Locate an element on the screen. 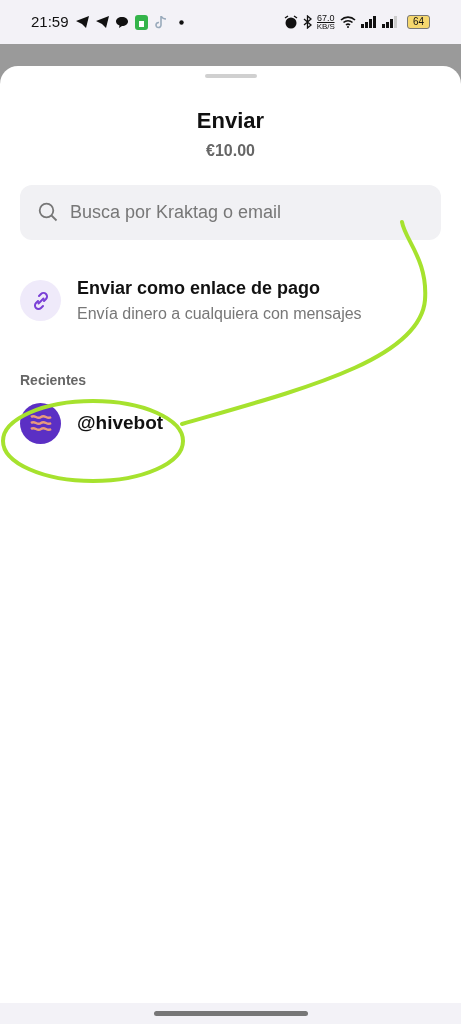 This screenshot has width=461, height=1024. payment-link-title: Enviar como enlace de pago is located at coordinates (219, 288).